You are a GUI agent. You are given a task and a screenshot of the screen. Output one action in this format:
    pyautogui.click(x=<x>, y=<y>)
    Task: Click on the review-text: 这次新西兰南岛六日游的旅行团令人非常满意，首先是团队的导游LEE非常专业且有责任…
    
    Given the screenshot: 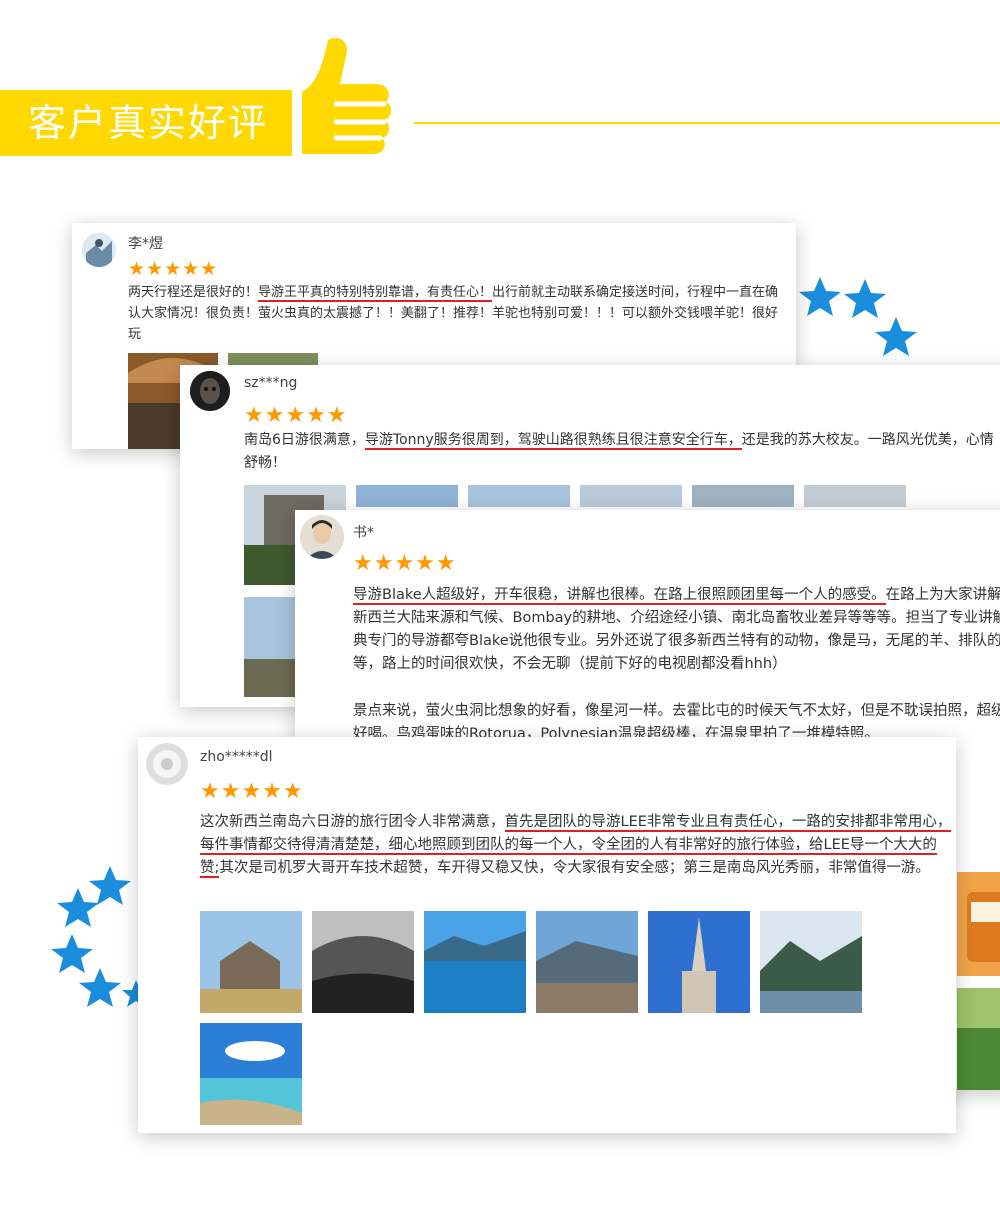 What is the action you would take?
    pyautogui.click(x=576, y=846)
    